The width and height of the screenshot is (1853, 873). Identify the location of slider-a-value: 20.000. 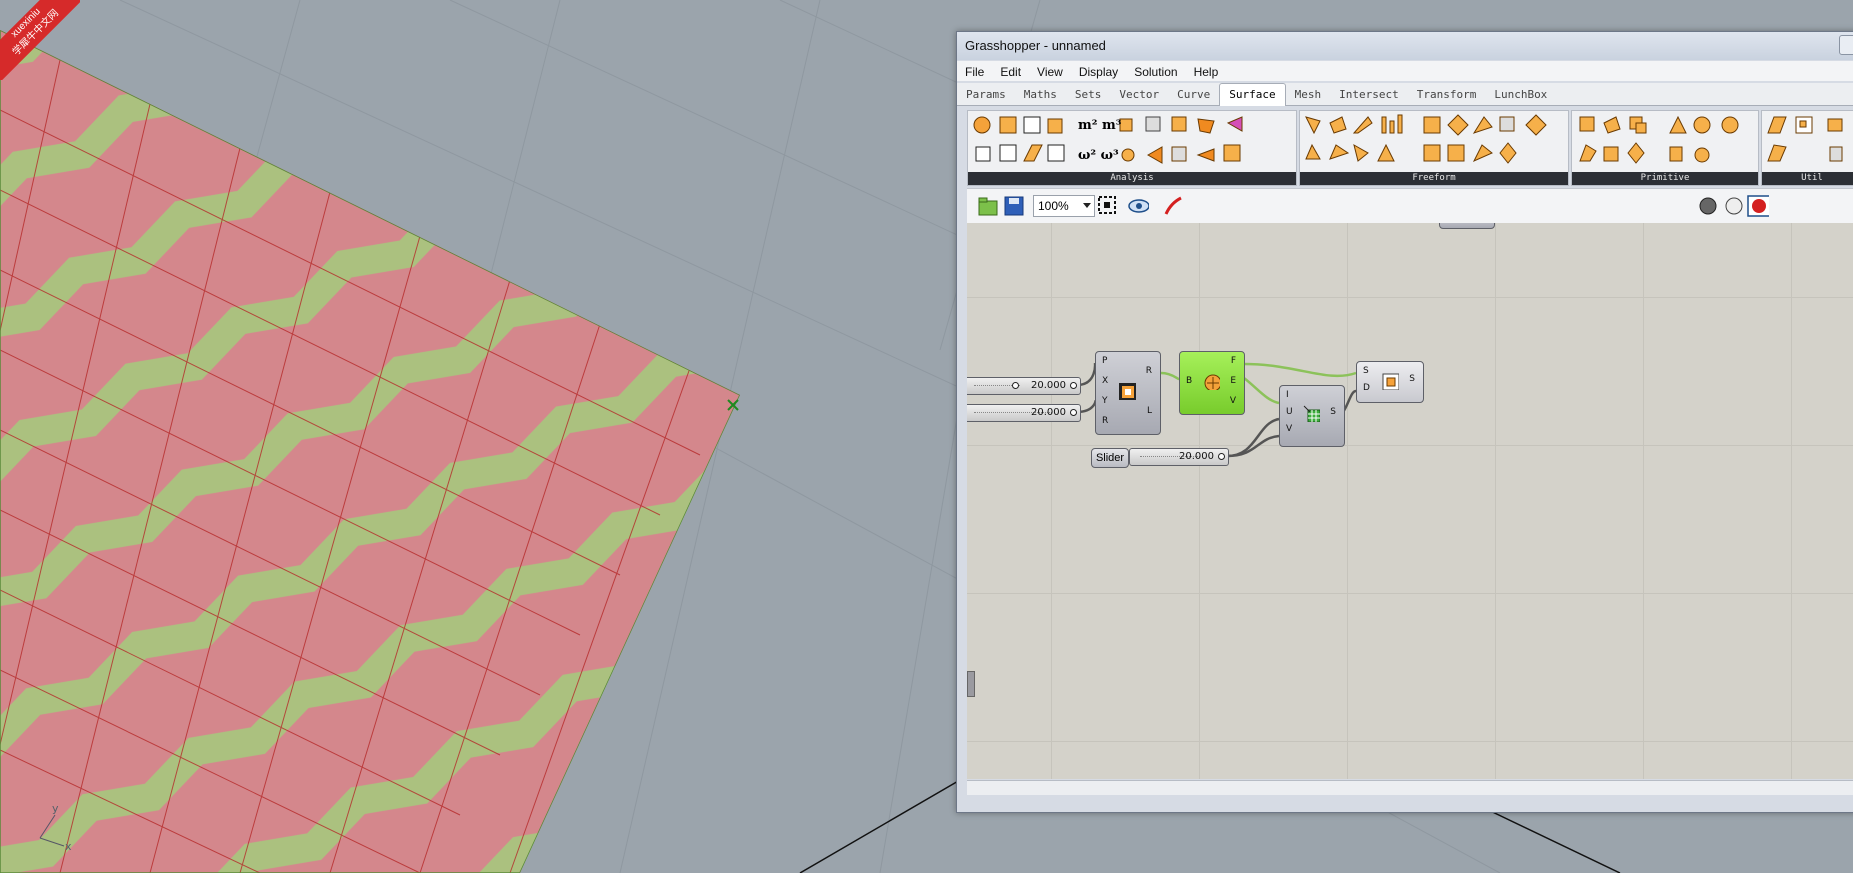
(1048, 385).